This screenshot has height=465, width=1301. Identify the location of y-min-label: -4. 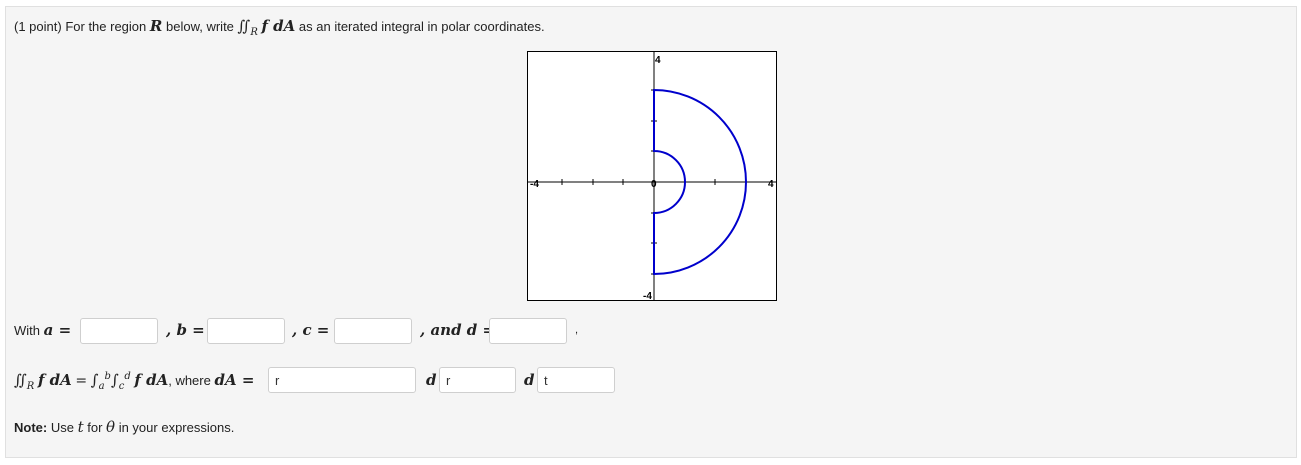
(647, 296).